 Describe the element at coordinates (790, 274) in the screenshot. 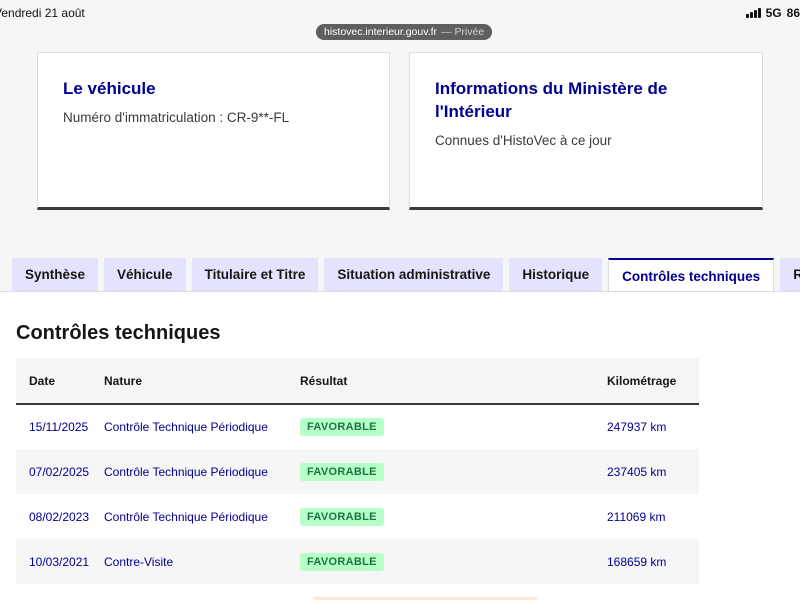

I see `tab-rapport: Rapport` at that location.